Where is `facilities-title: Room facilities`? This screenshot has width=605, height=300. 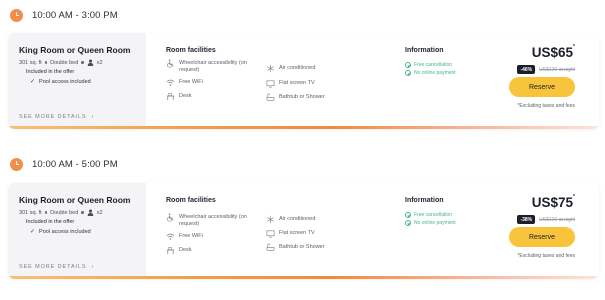 facilities-title: Room facilities is located at coordinates (191, 50).